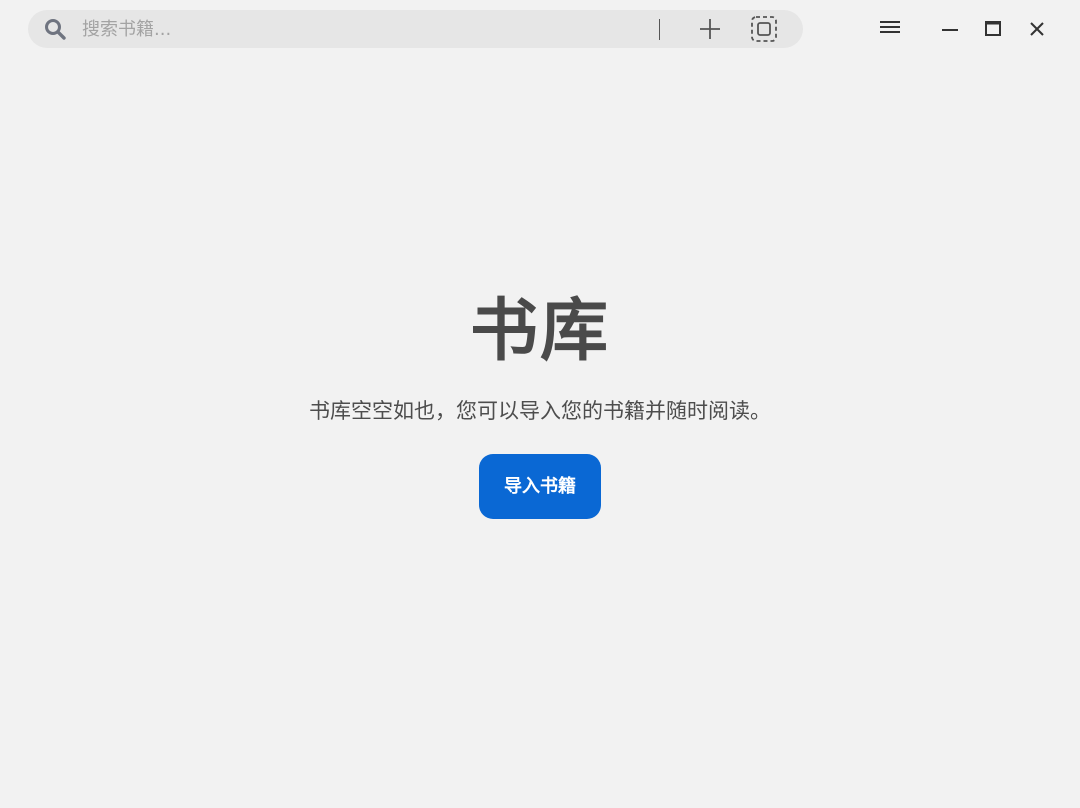 The width and height of the screenshot is (1080, 808). I want to click on import-books-button: 导入书籍, so click(540, 486).